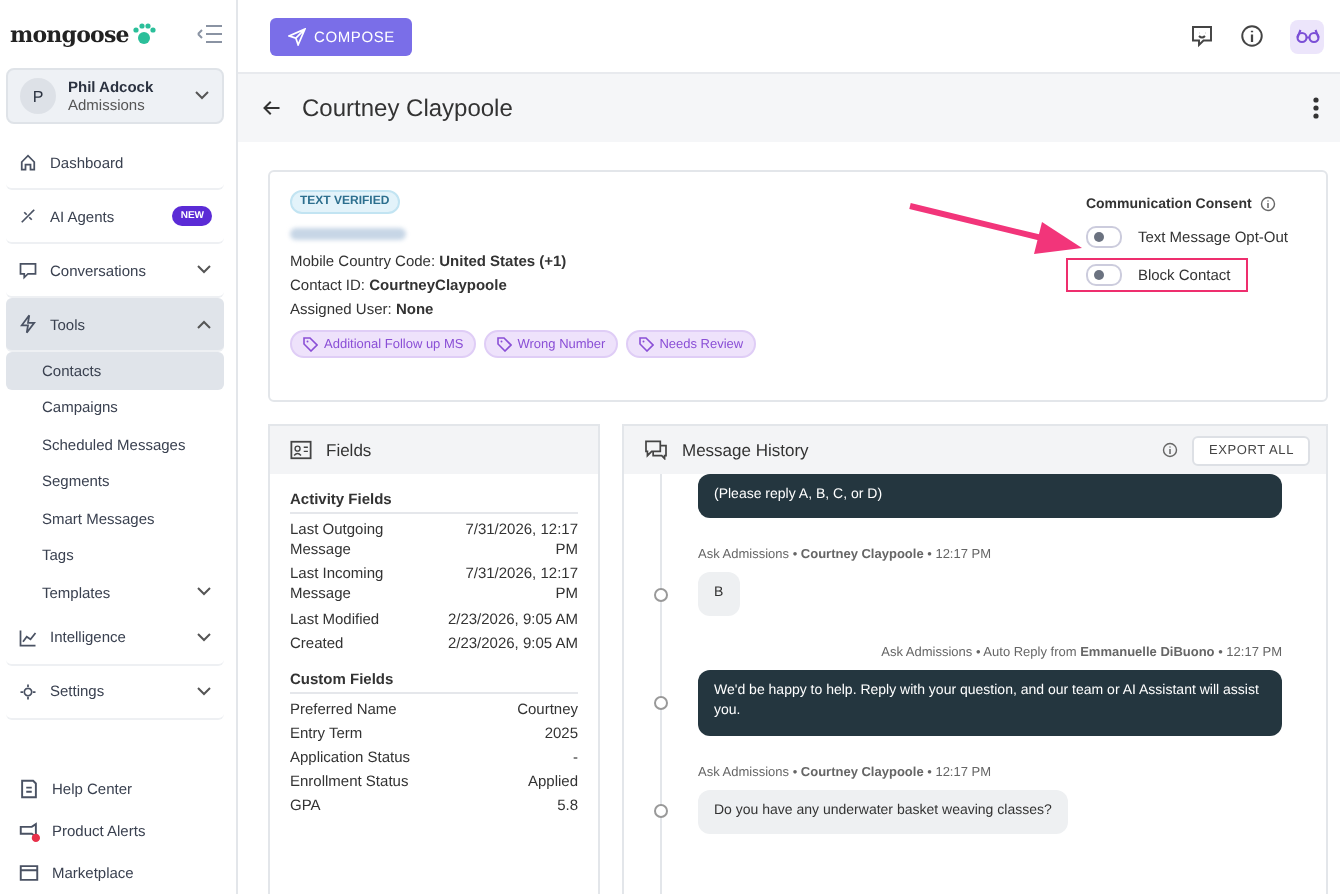  Describe the element at coordinates (1202, 36) in the screenshot. I see `chat-icon` at that location.